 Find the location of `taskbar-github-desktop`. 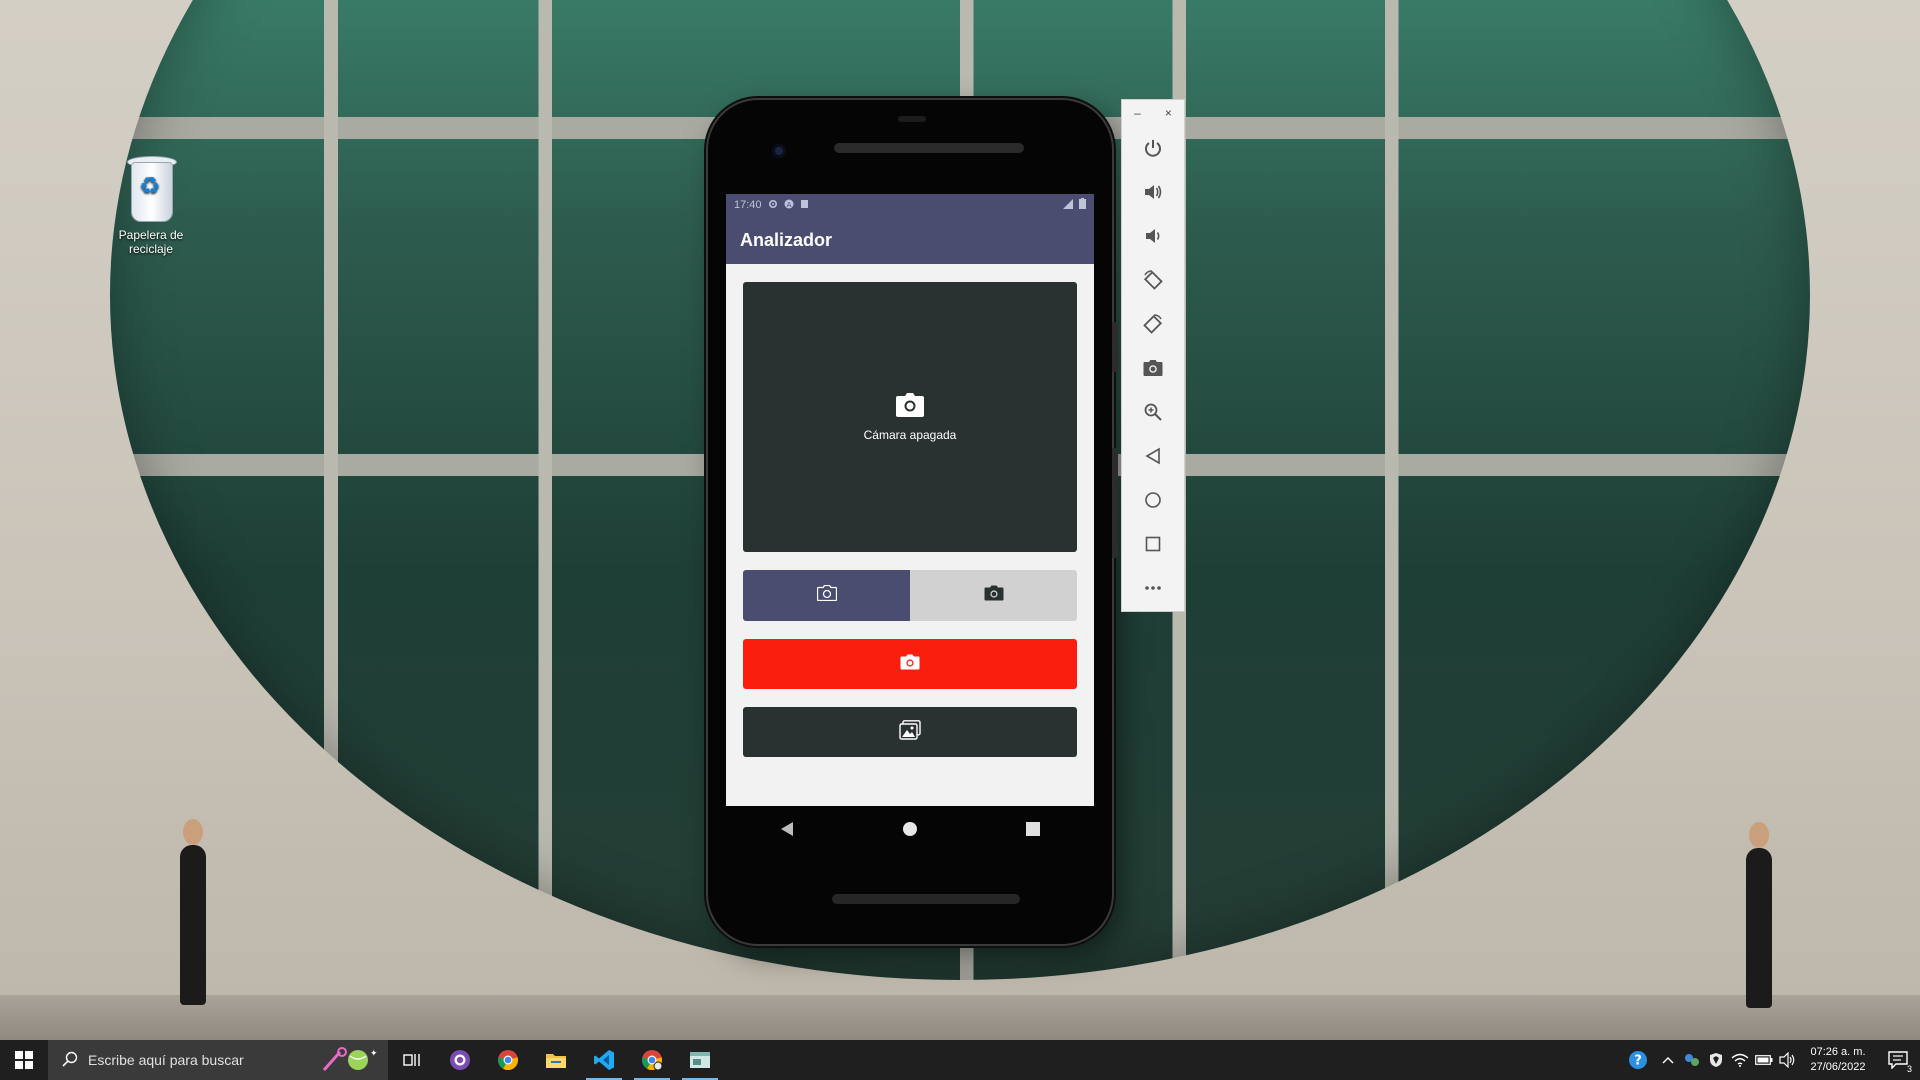

taskbar-github-desktop is located at coordinates (460, 1060).